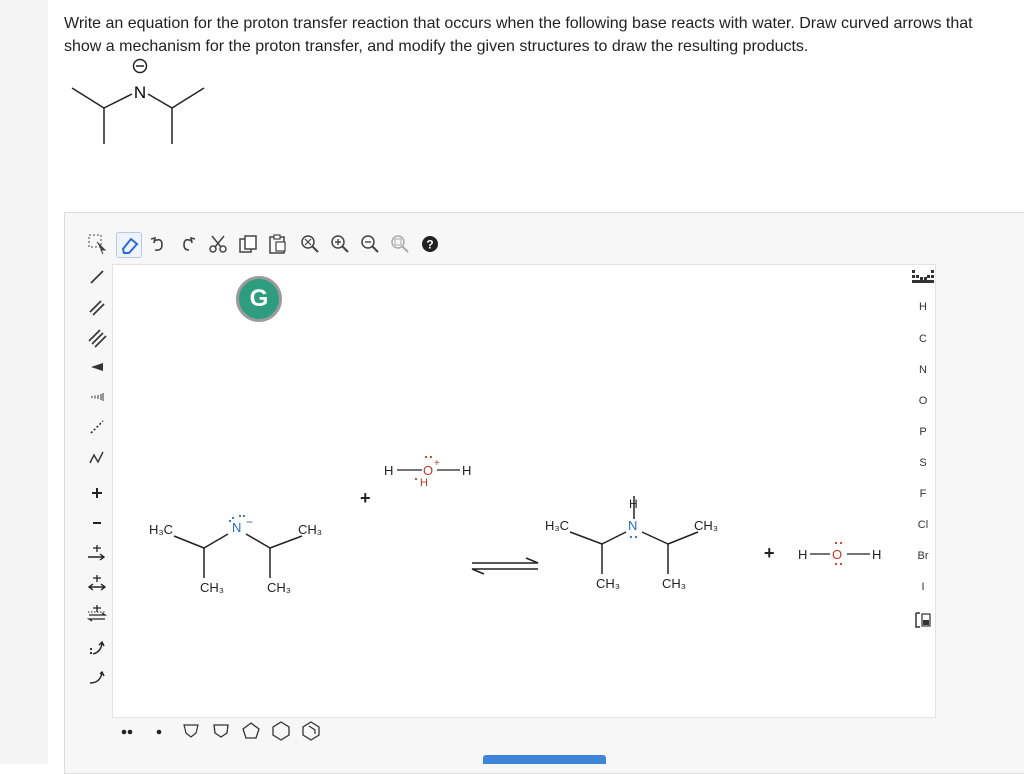 This screenshot has width=1024, height=774. What do you see at coordinates (769, 553) in the screenshot?
I see `plus-sign-2: +` at bounding box center [769, 553].